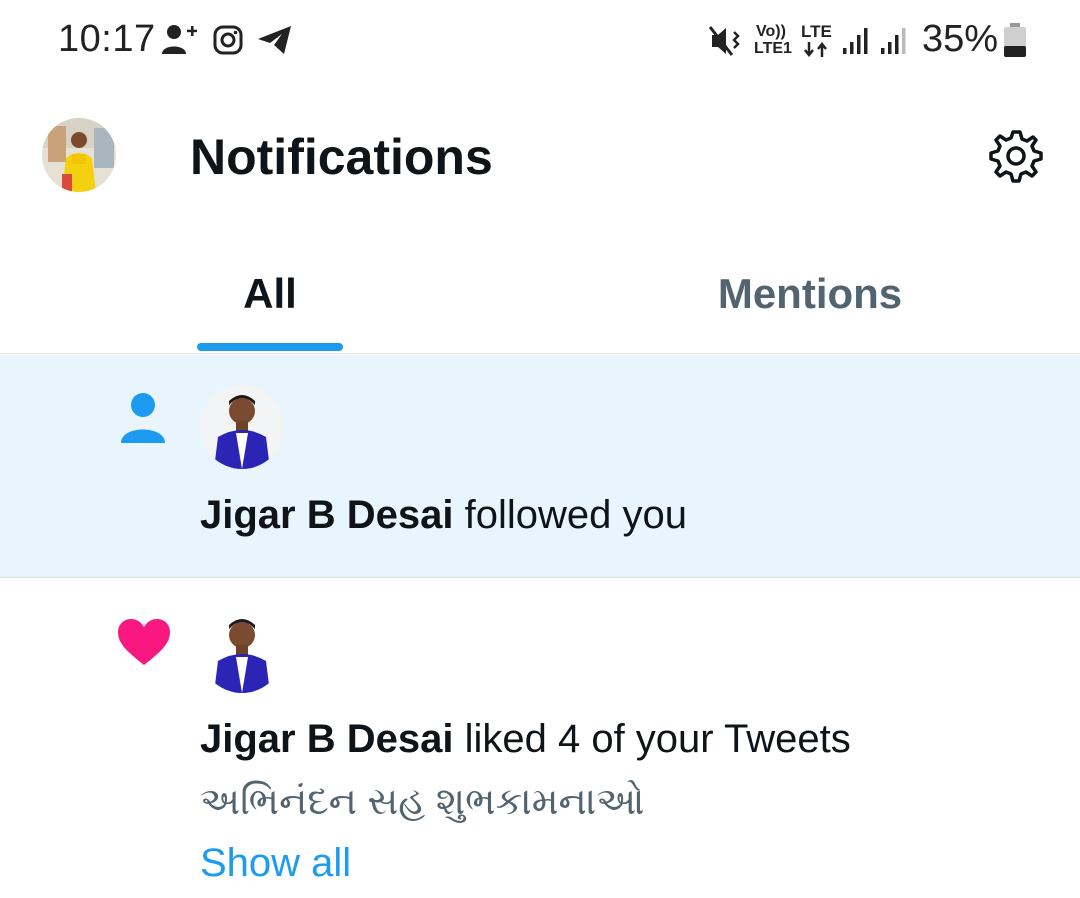  Describe the element at coordinates (771, 31) in the screenshot. I see `volte-label-top: Vo))` at that location.